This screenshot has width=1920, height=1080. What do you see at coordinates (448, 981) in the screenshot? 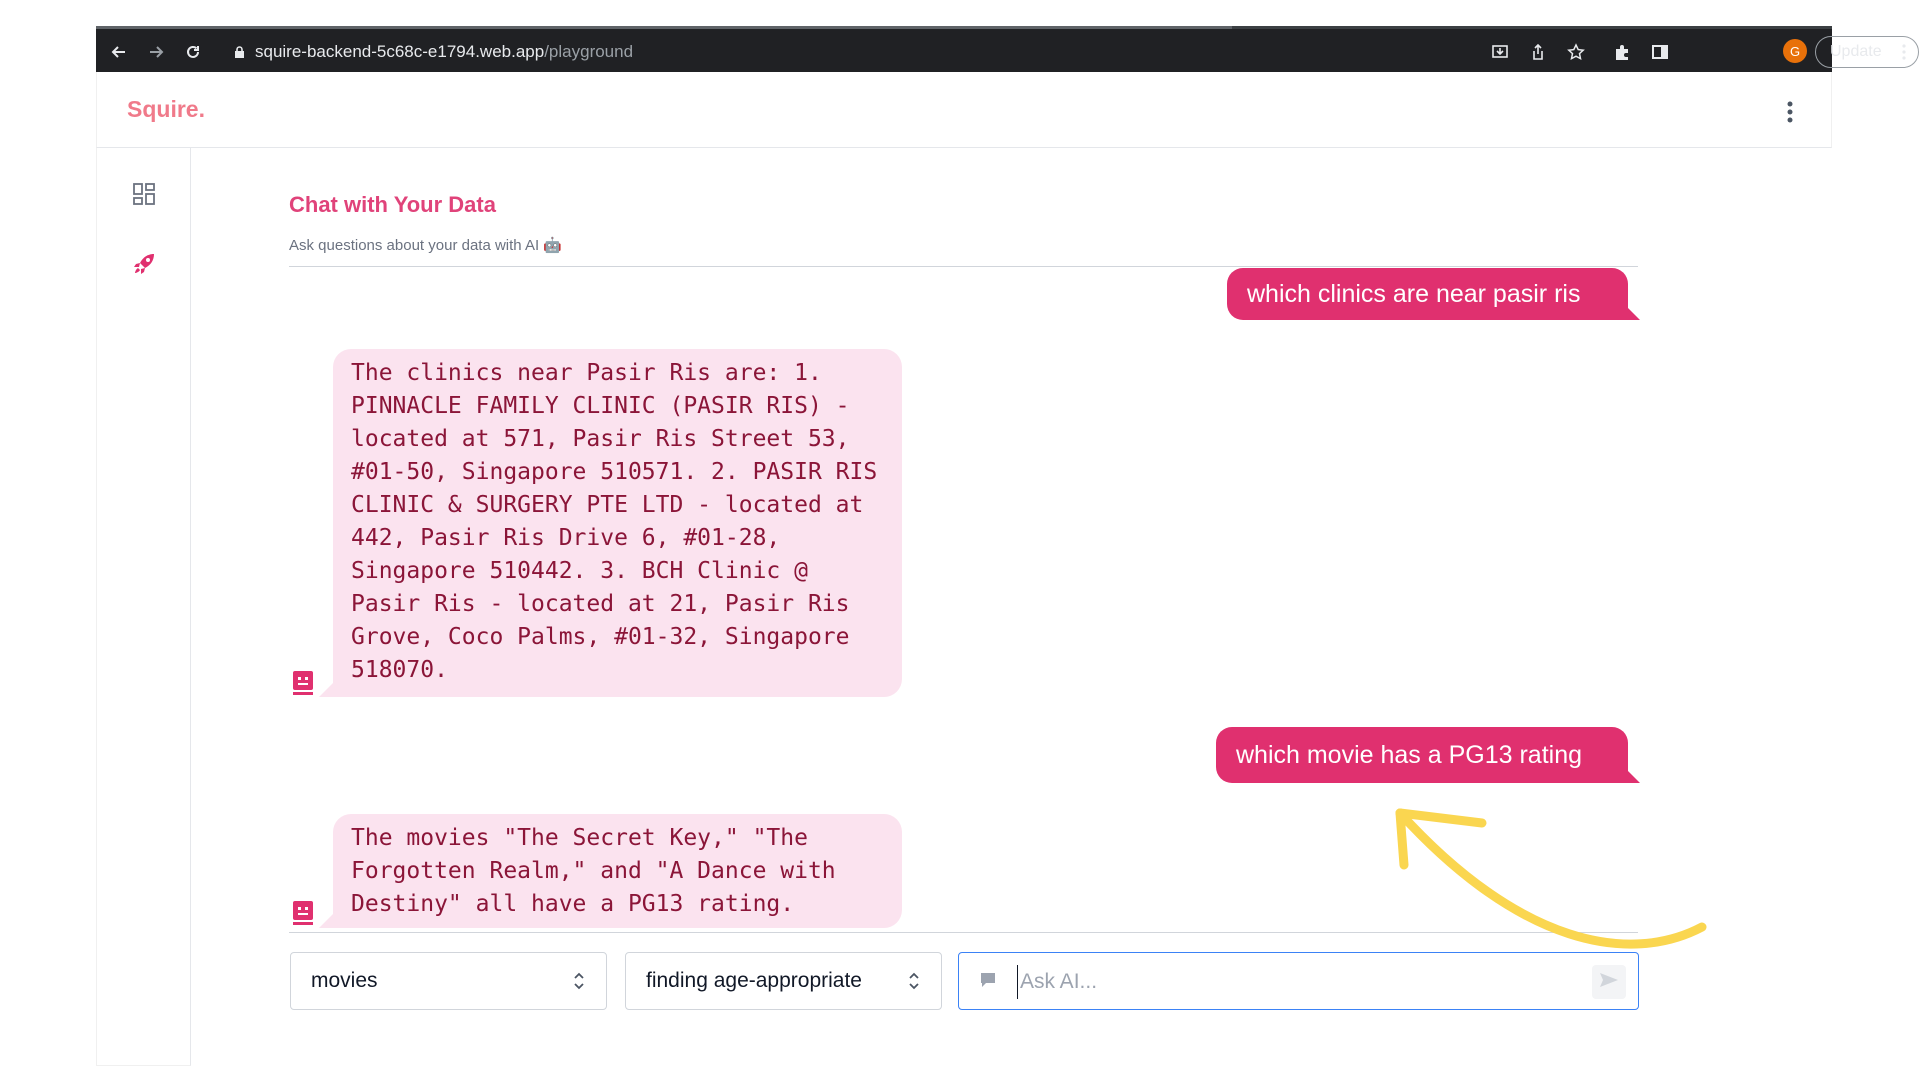
I see `dataset-select: movies` at bounding box center [448, 981].